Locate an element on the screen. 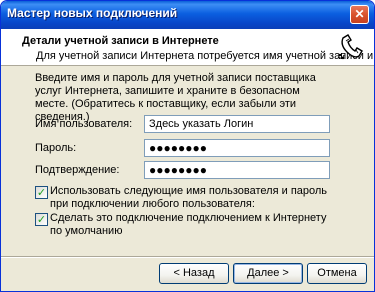 The height and width of the screenshot is (292, 375). confirm-password-label: Подтверждение: is located at coordinates (77, 170).